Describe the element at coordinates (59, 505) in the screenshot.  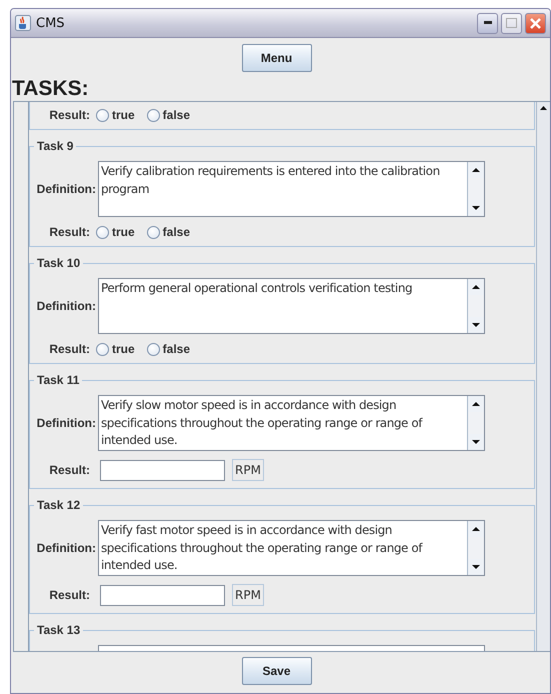
I see `task-title: Task 12` at that location.